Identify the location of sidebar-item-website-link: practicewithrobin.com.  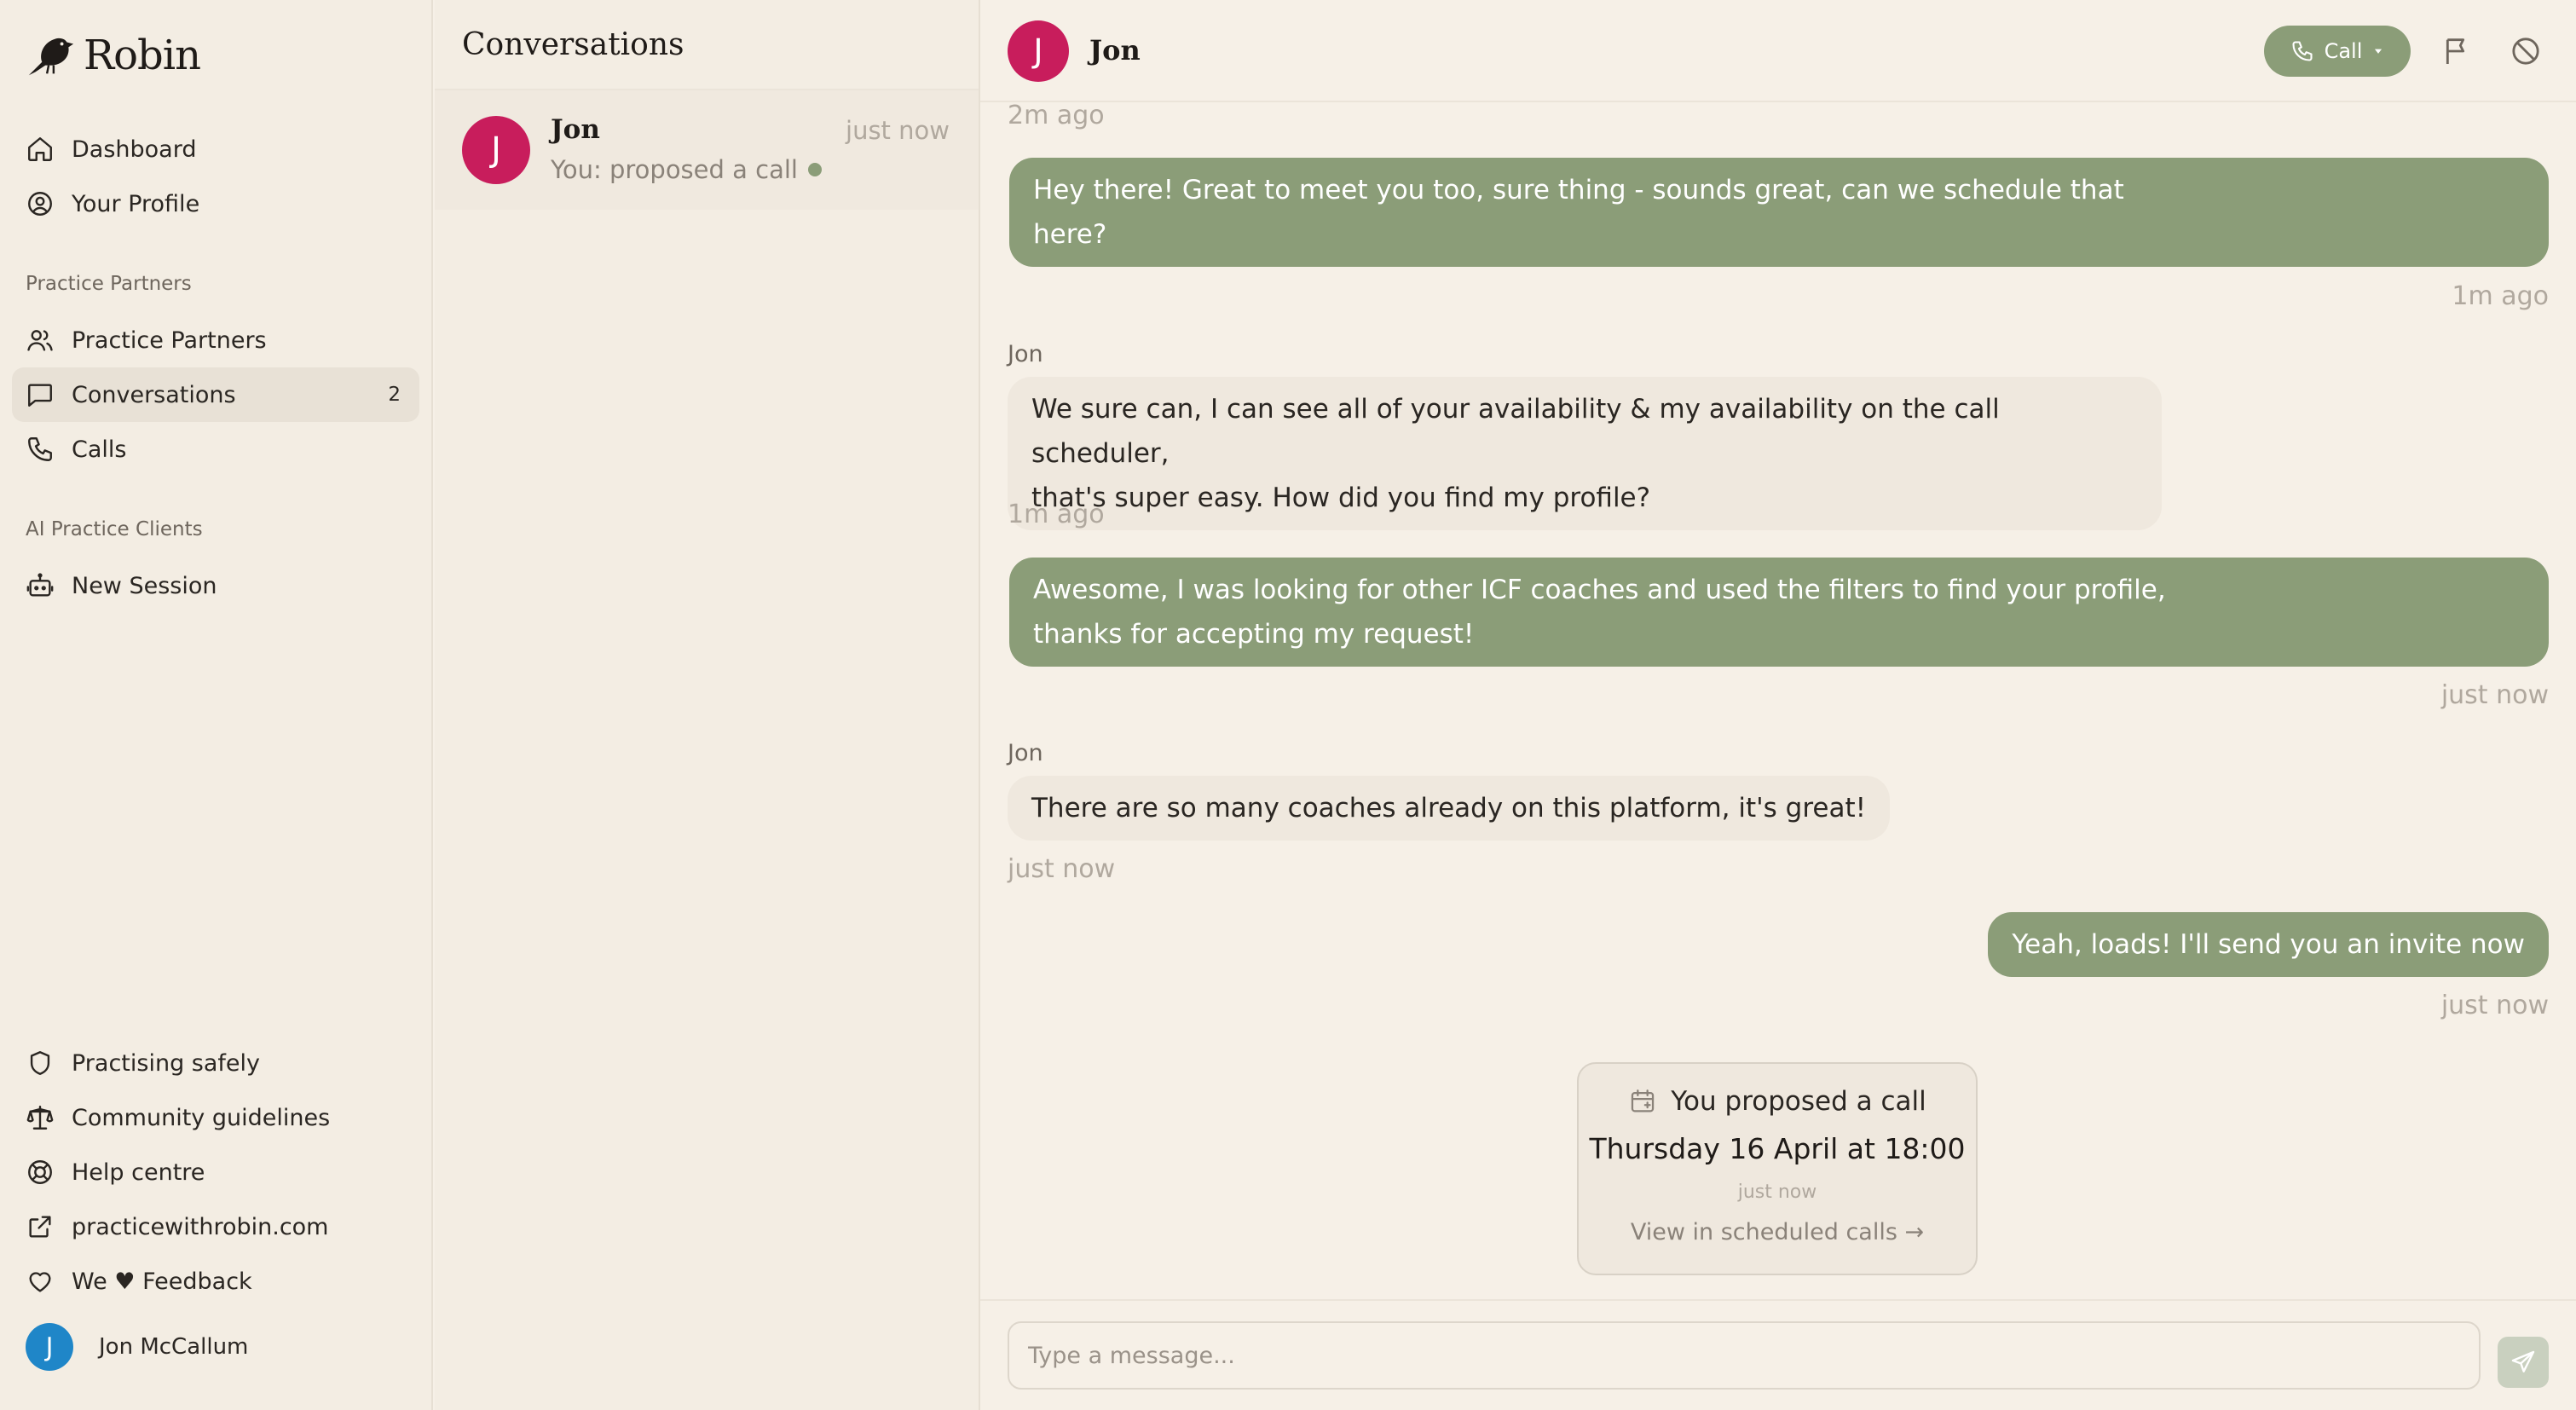
(215, 1226).